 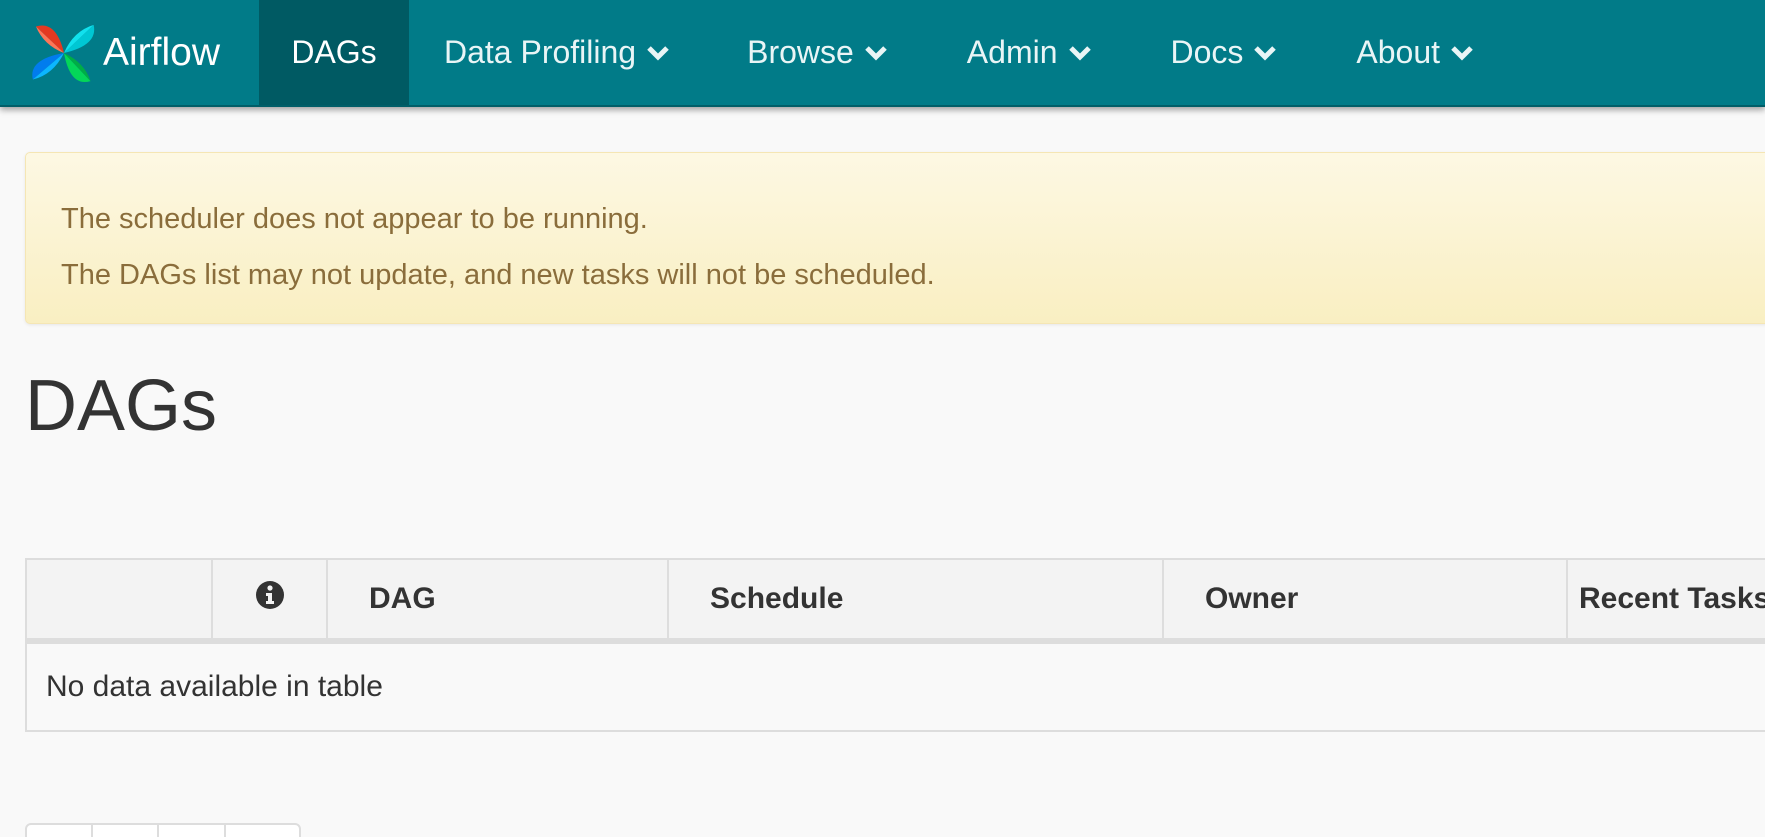 I want to click on page-title: DAGs, so click(x=121, y=406).